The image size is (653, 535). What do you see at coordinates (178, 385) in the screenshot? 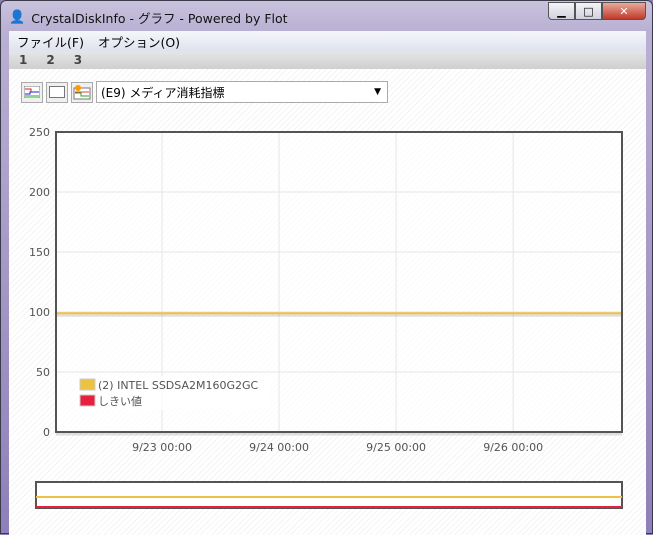
I see `legend-label: (2) INTEL SSDSA2M160G2GC` at bounding box center [178, 385].